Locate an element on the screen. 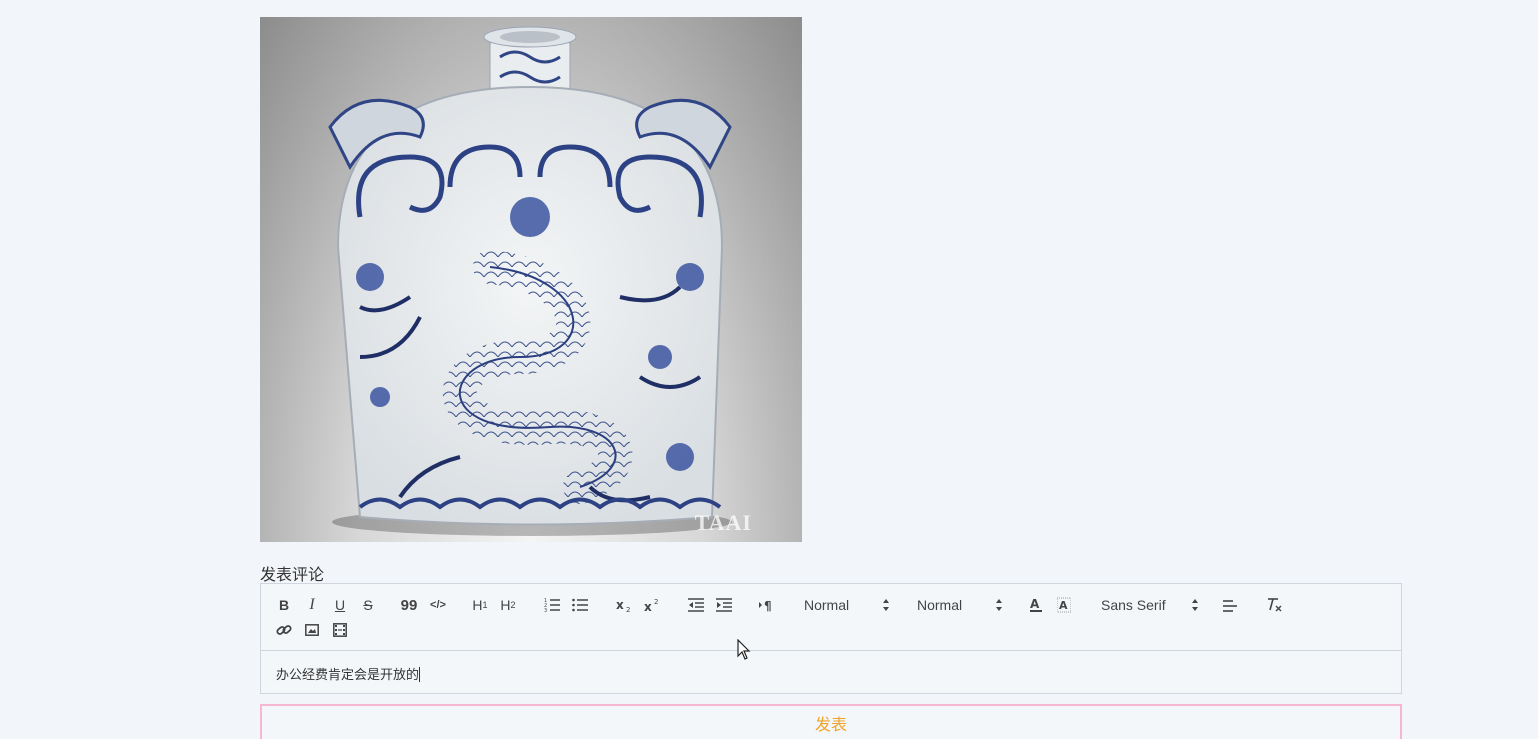 Image resolution: width=1538 pixels, height=739 pixels. underline-button: U is located at coordinates (340, 605).